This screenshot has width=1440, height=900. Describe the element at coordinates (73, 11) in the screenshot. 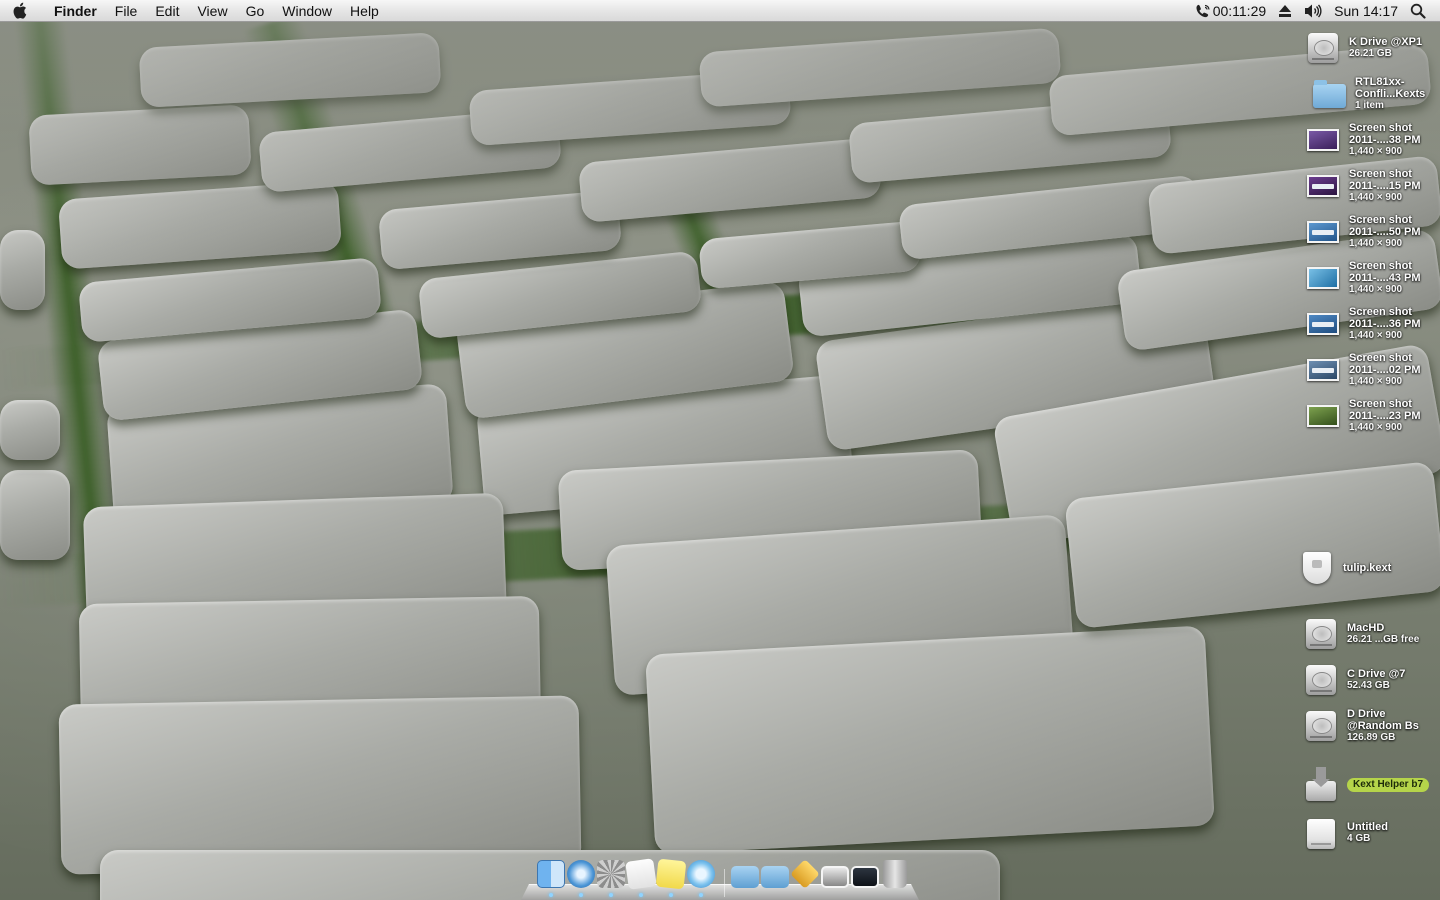

I see `app-menu-finder: Finder` at that location.